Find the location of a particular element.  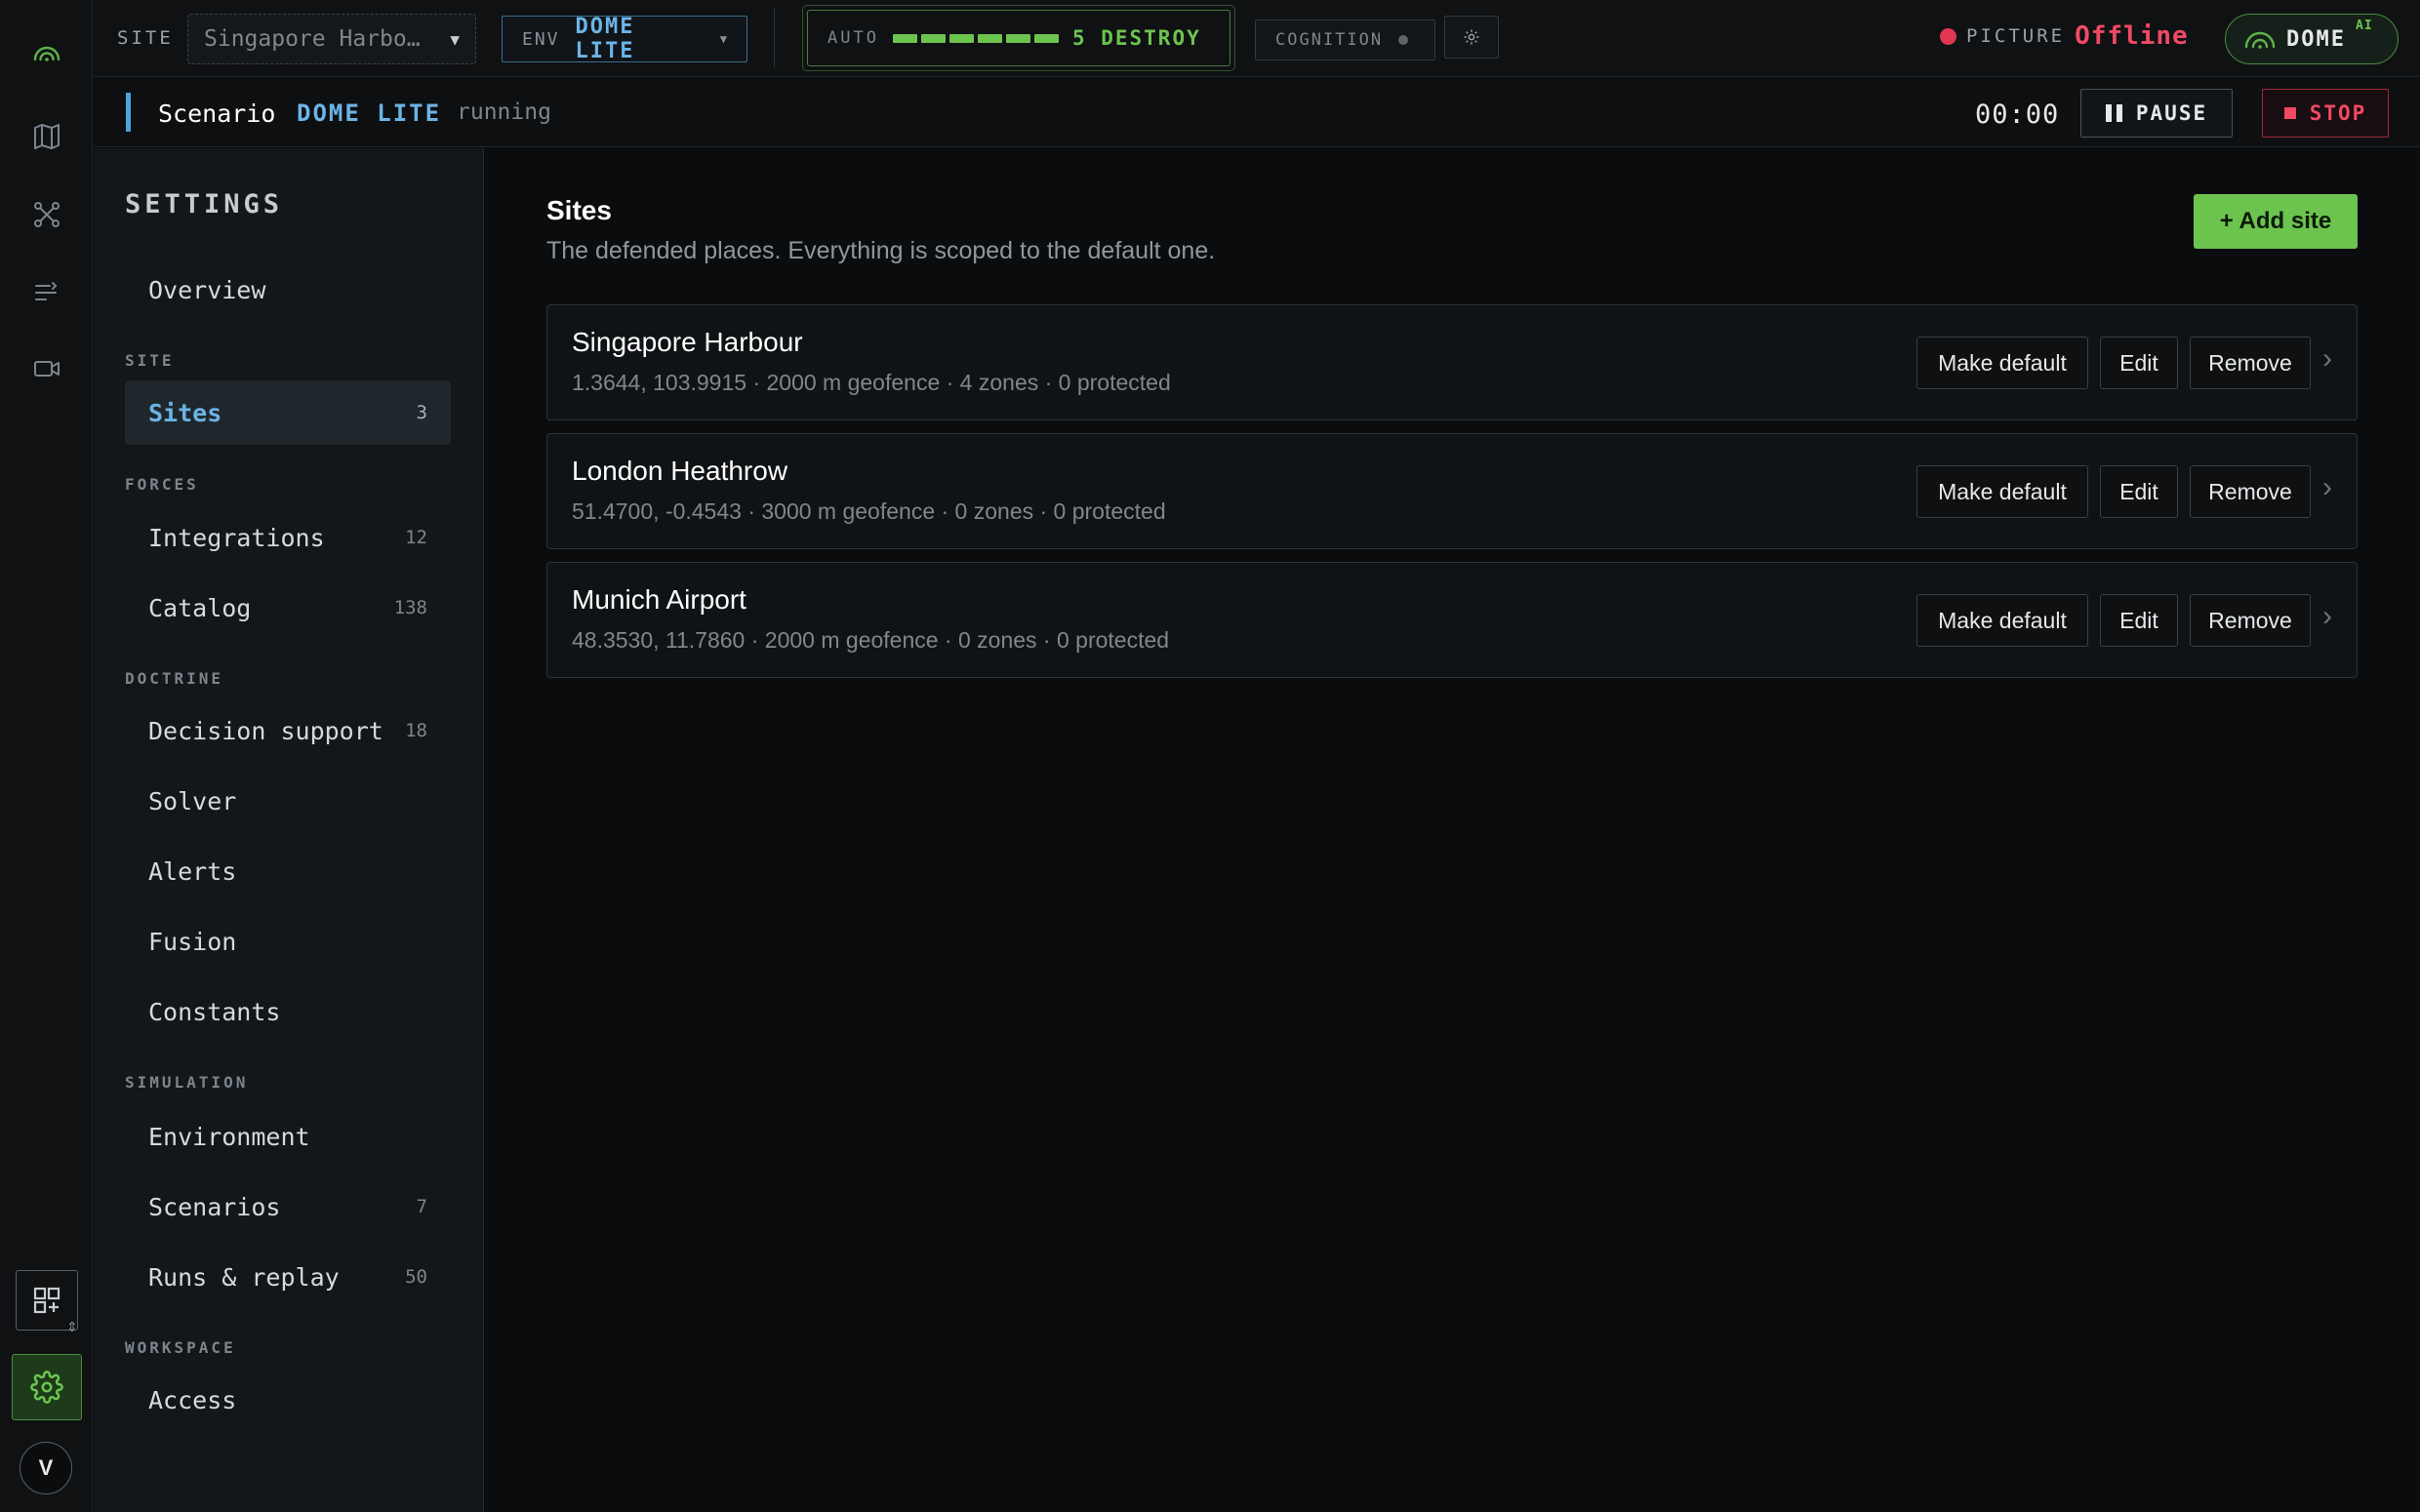

stop-icon is located at coordinates (2289, 113).